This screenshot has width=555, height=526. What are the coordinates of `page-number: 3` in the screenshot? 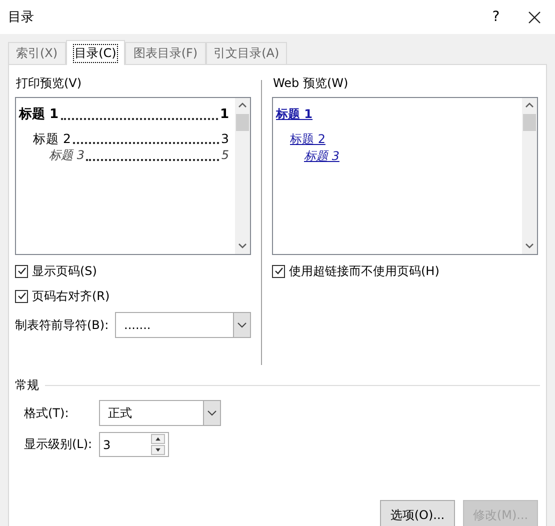 It's located at (225, 138).